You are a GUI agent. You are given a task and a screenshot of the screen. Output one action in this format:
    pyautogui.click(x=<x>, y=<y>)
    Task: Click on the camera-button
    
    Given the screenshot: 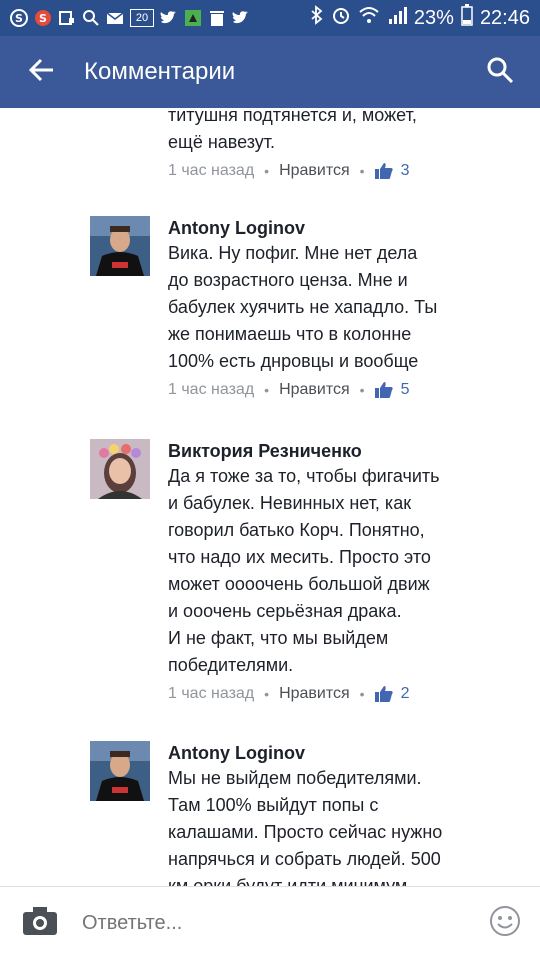 What is the action you would take?
    pyautogui.click(x=40, y=923)
    